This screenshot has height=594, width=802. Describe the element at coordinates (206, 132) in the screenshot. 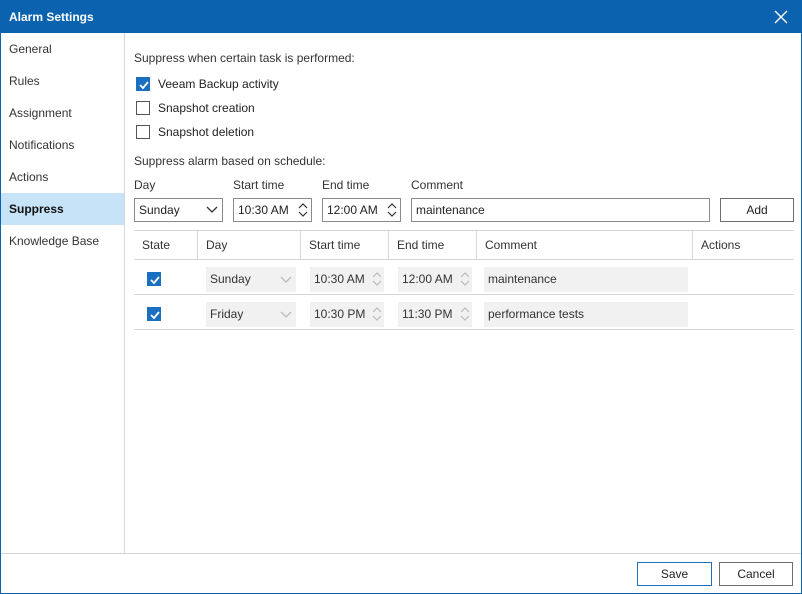

I see `snapshot-deletion-label: Snapshot deletion` at that location.